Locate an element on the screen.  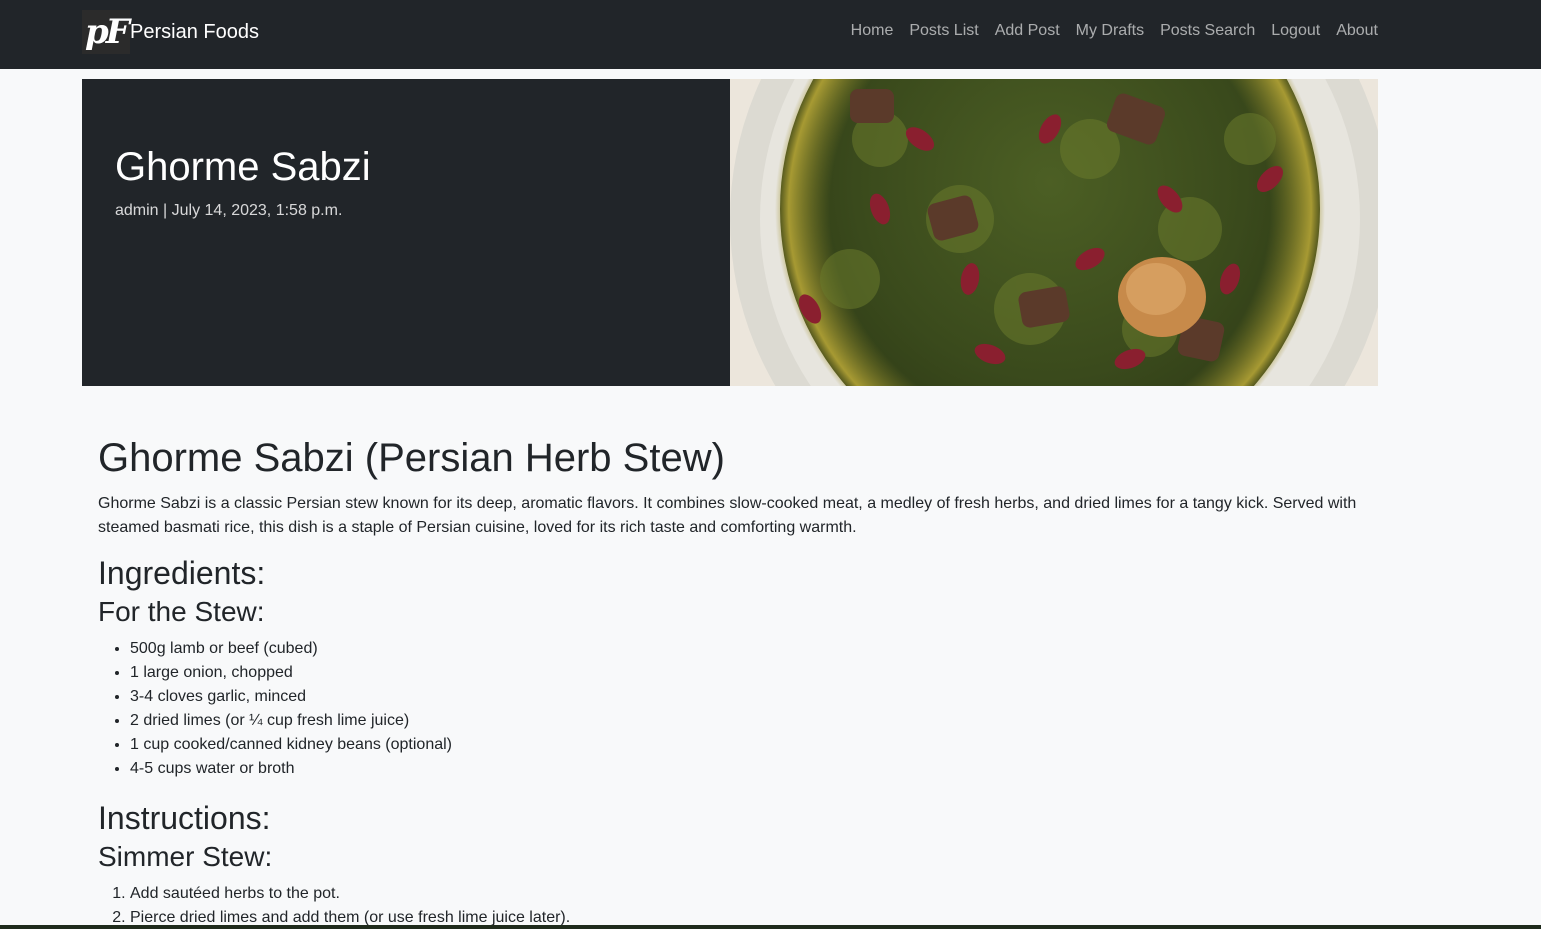
stew-photo-illustration is located at coordinates (1054, 232).